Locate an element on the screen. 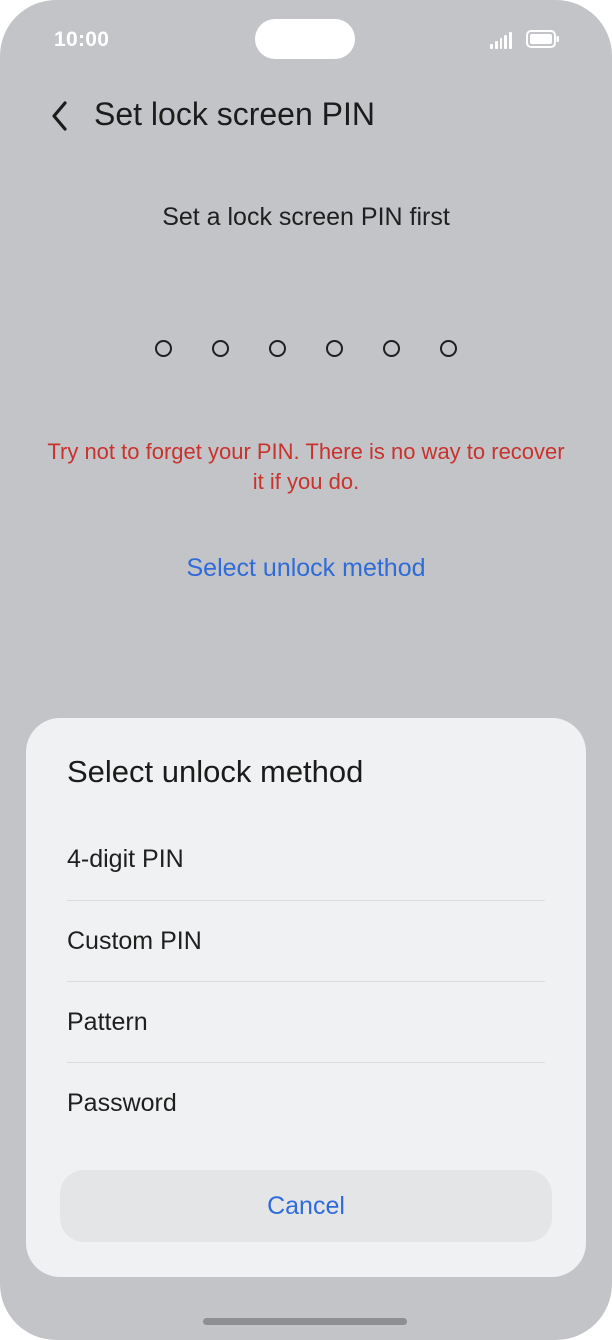 Image resolution: width=612 pixels, height=1340 pixels. app-header: Set lock screen PIN is located at coordinates (306, 116).